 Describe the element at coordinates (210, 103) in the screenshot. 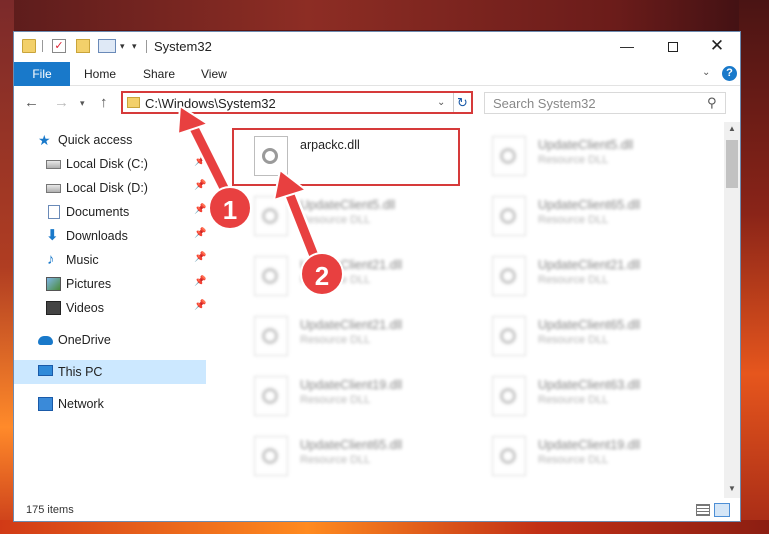

I see `address-path: C:\Windows\System32` at that location.